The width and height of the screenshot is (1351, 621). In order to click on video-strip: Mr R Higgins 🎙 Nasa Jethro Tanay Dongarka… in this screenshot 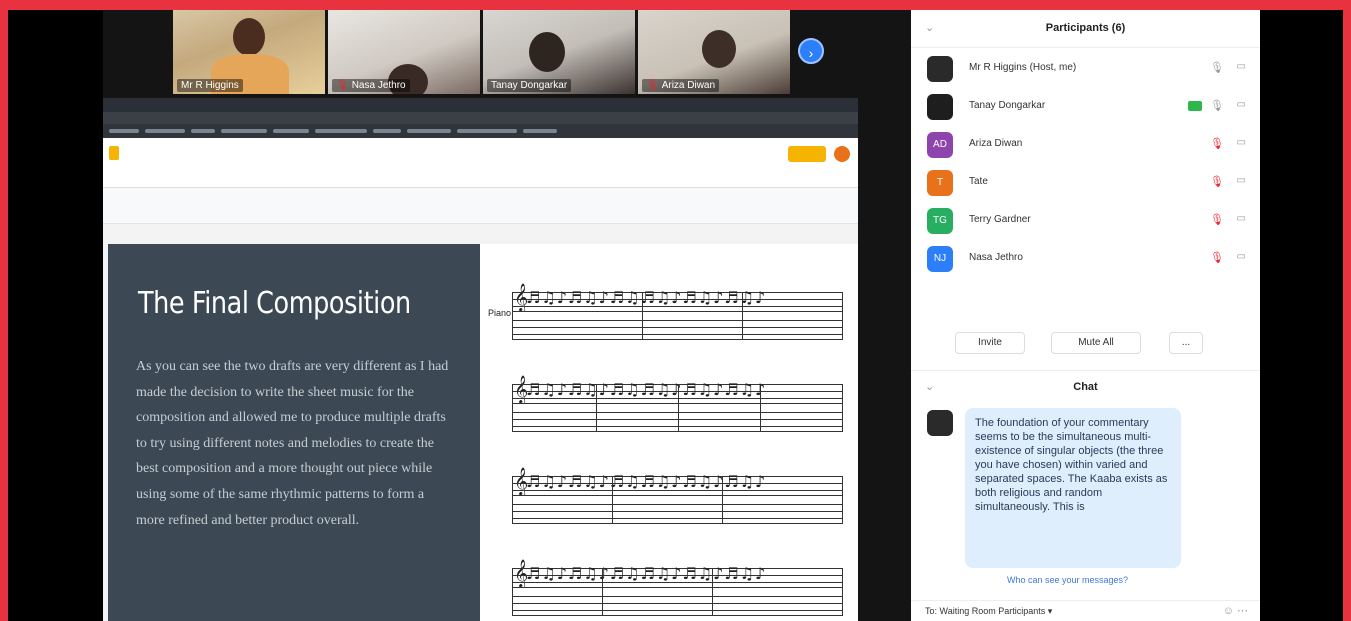, I will do `click(493, 53)`.